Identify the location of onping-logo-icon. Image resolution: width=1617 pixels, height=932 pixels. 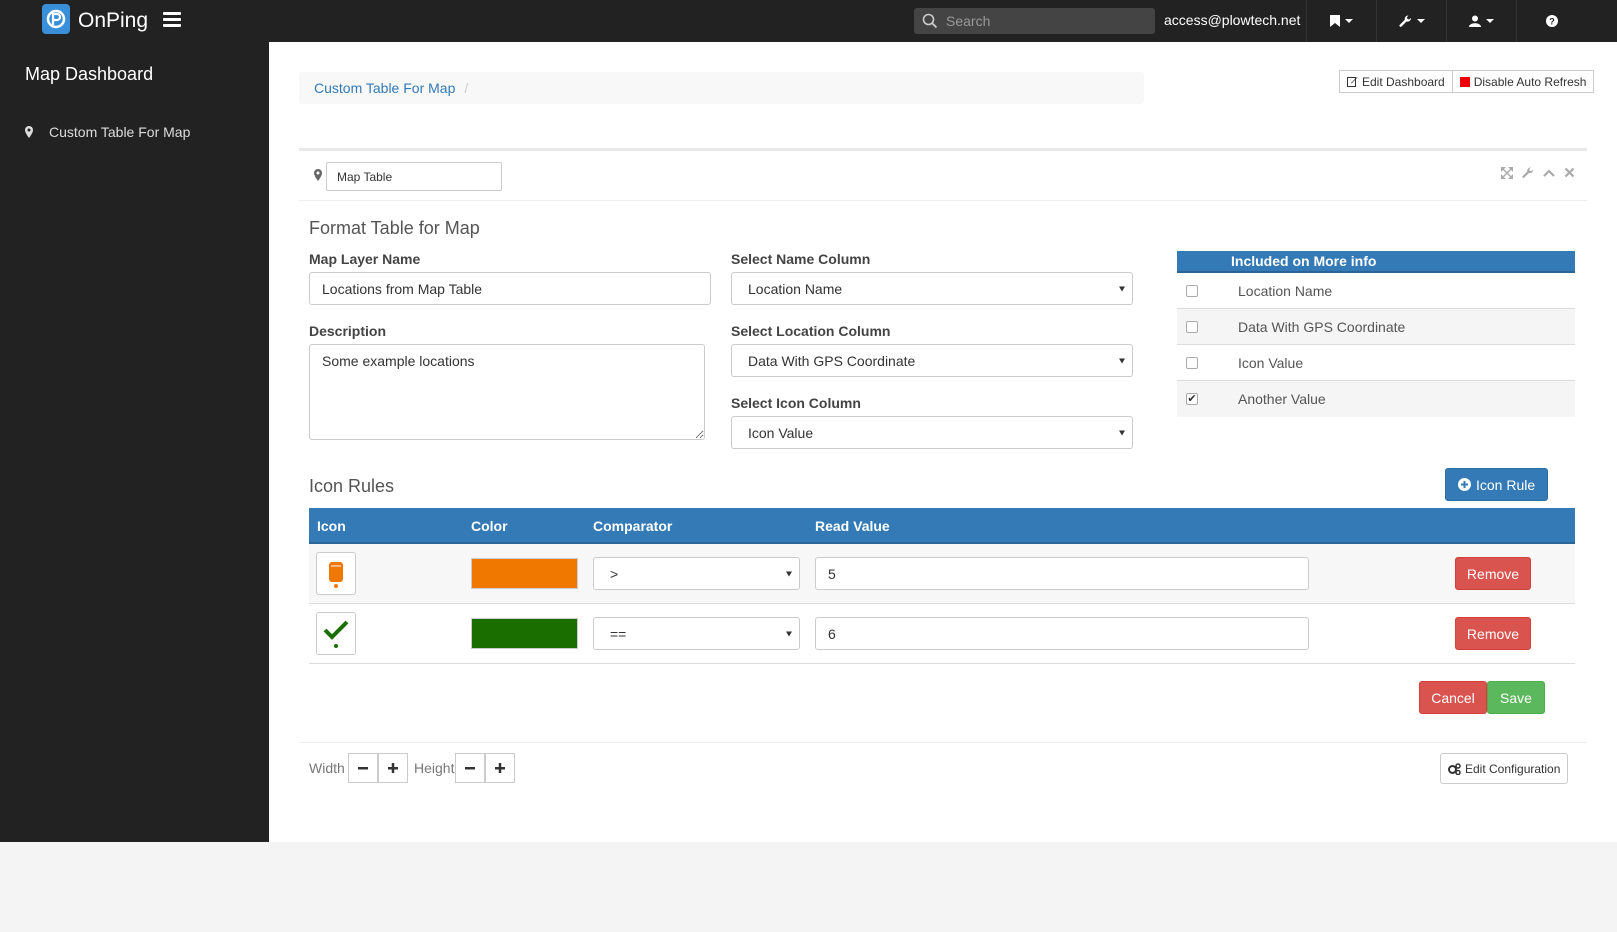
(56, 19).